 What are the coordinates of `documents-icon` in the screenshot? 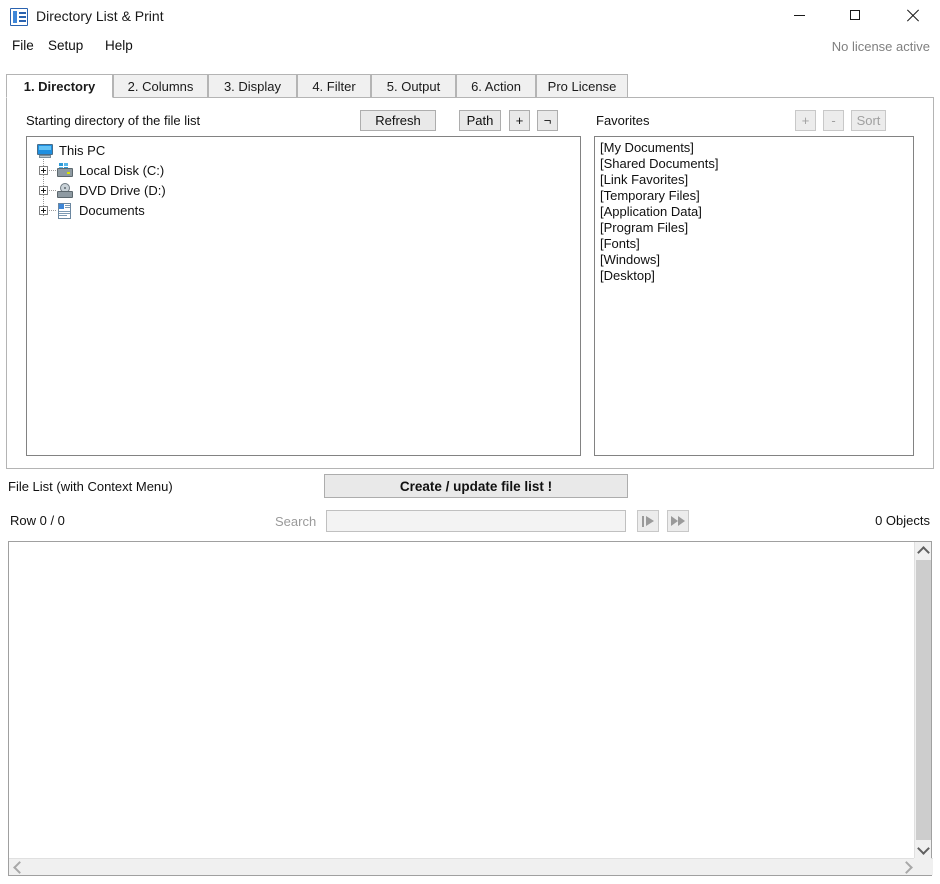 It's located at (65, 211).